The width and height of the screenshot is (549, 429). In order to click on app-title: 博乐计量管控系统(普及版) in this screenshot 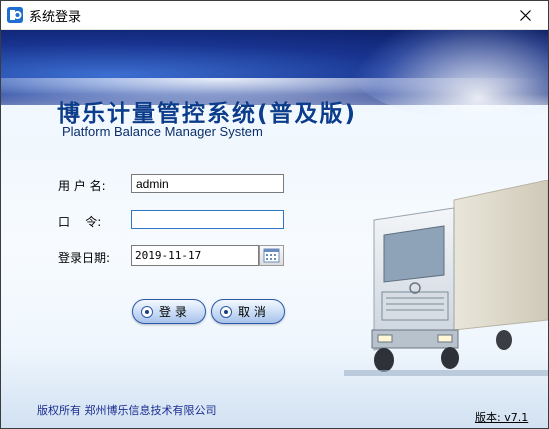, I will do `click(207, 114)`.